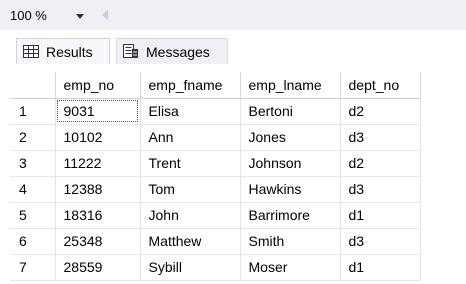 This screenshot has width=466, height=284. I want to click on cell-emp-no: 28559, so click(98, 267).